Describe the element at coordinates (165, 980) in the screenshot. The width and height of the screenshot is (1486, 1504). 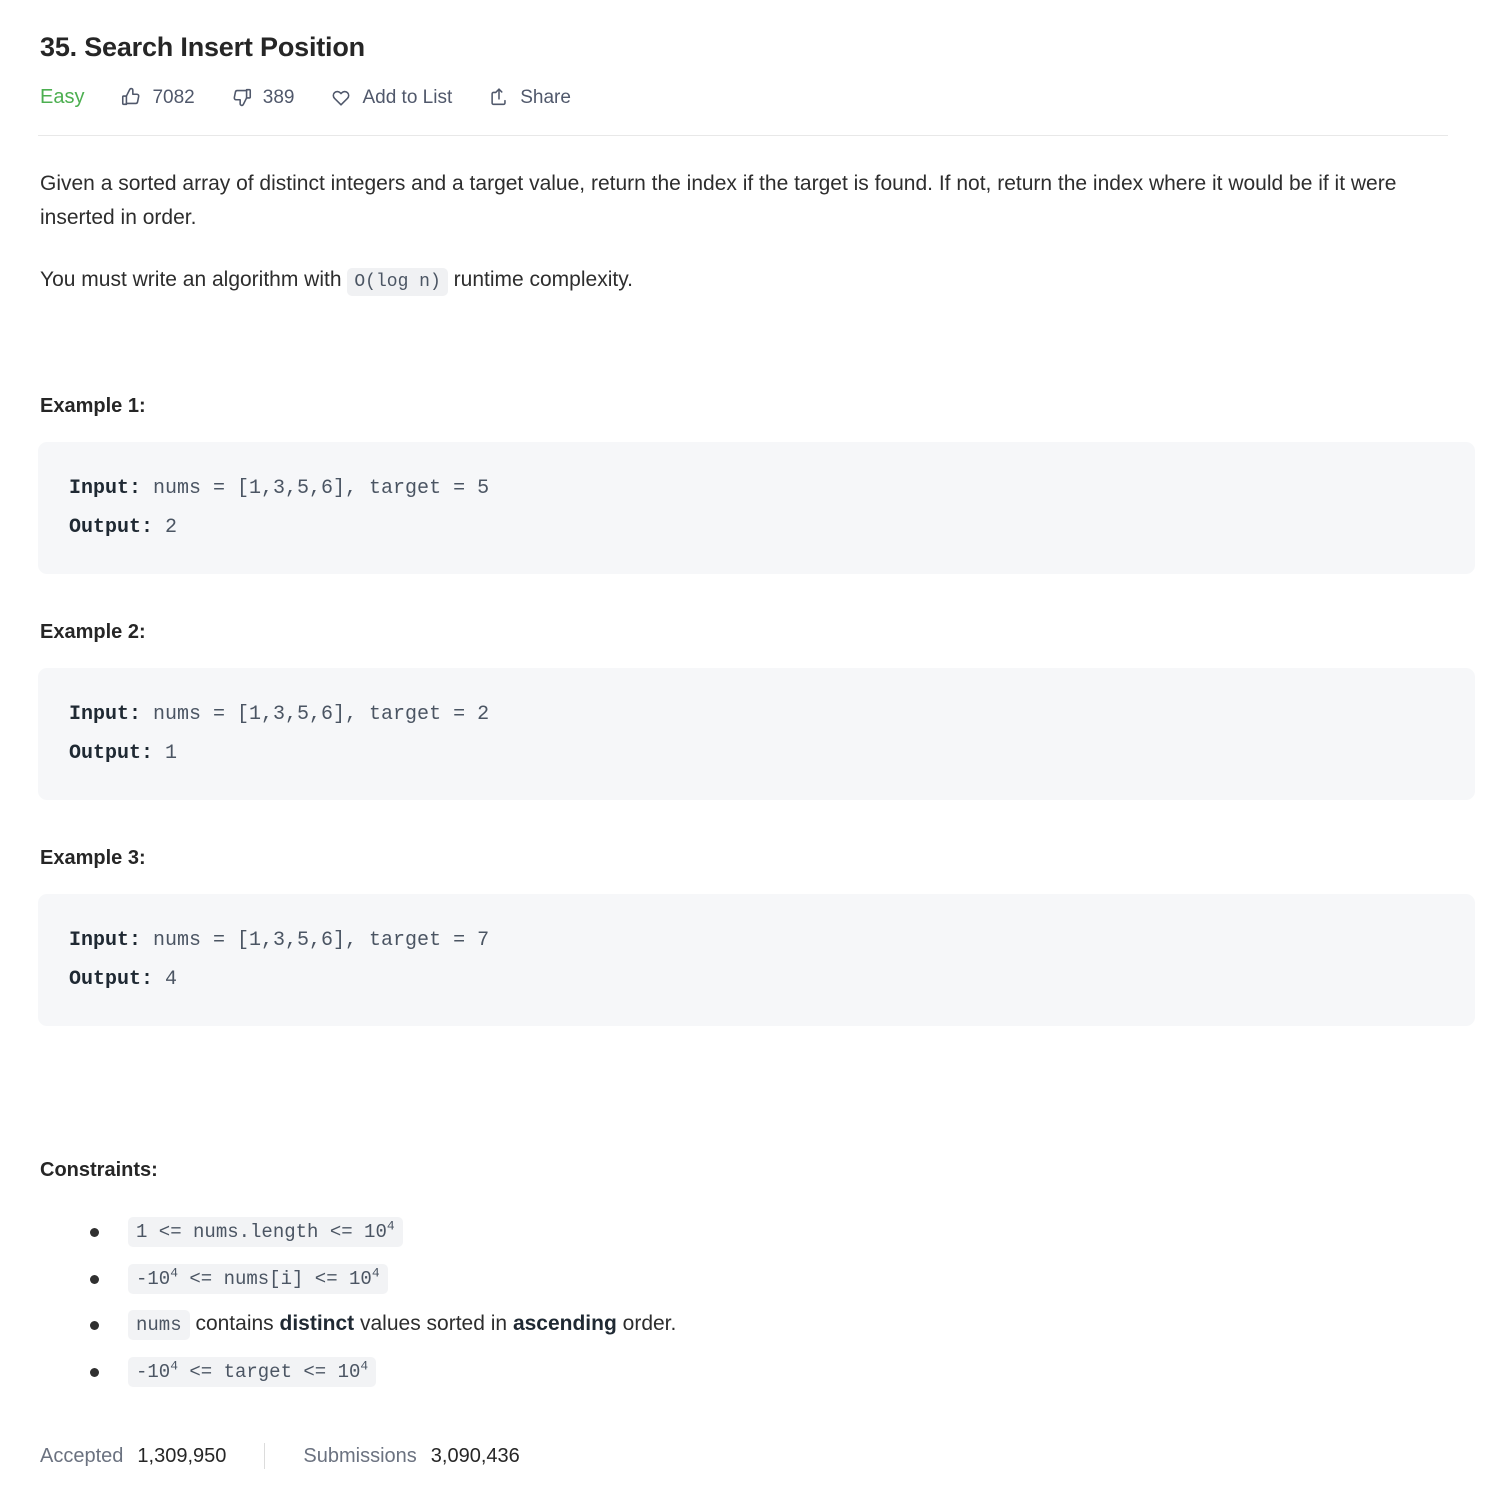
I see `output-value: 4` at that location.